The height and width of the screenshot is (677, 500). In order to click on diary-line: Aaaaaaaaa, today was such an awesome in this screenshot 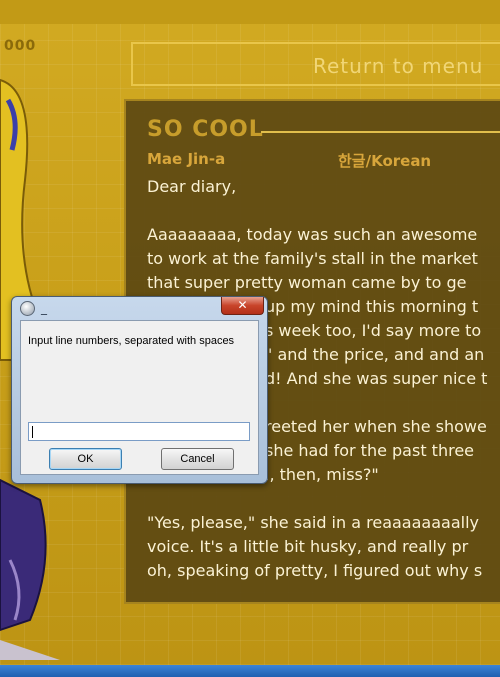, I will do `click(312, 234)`.